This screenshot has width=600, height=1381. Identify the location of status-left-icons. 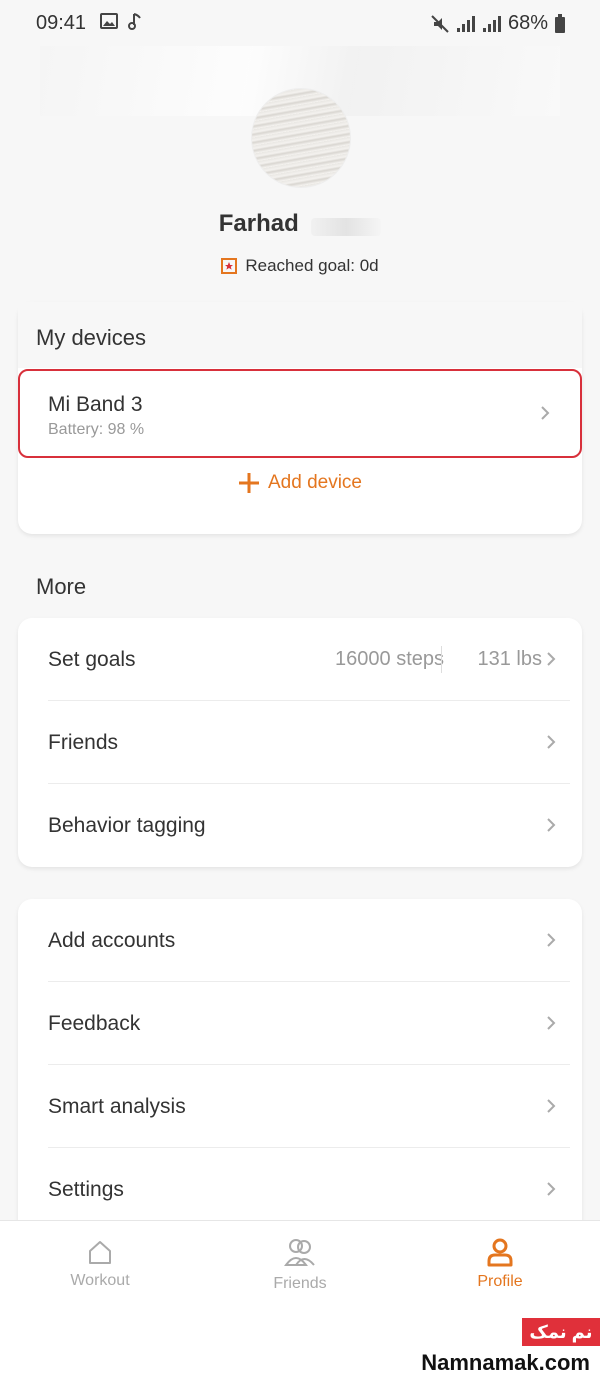
(121, 21).